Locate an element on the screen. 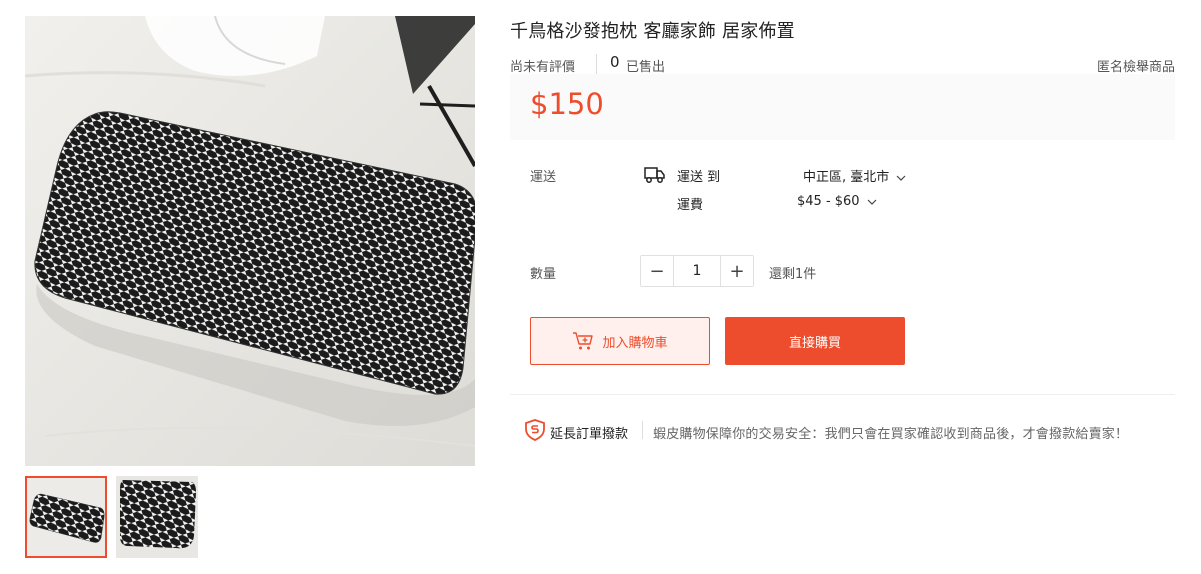 This screenshot has height=574, width=1201. quantity-decrement-button: − is located at coordinates (657, 271).